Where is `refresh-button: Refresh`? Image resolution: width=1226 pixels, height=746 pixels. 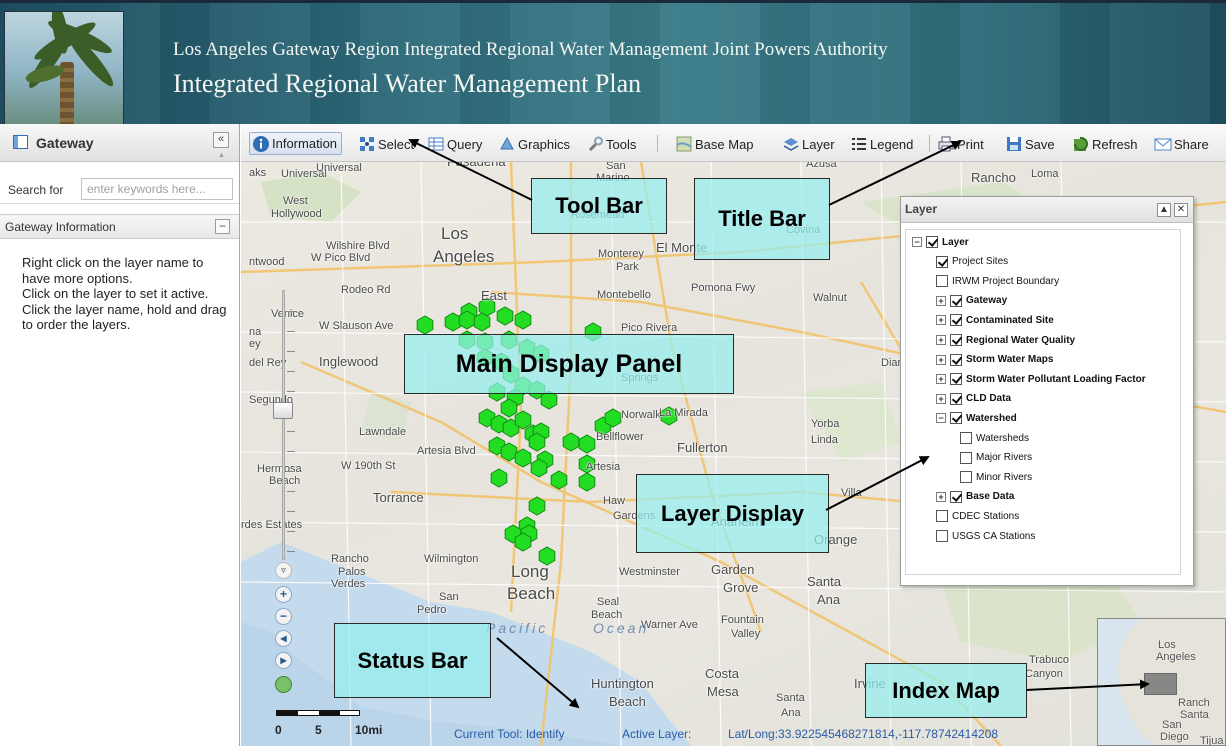 refresh-button: Refresh is located at coordinates (1105, 144).